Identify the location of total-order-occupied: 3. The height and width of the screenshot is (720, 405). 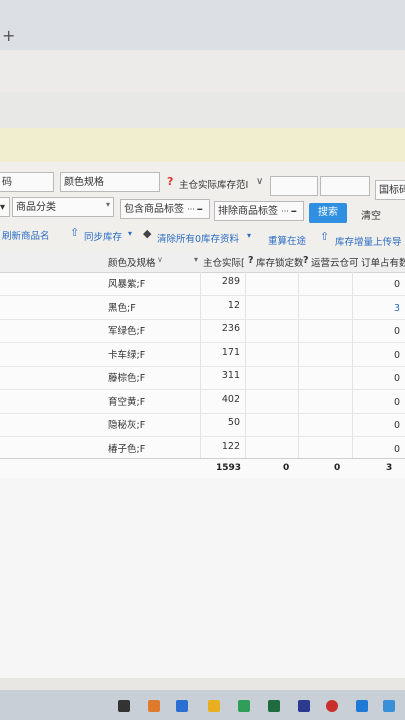
(389, 468).